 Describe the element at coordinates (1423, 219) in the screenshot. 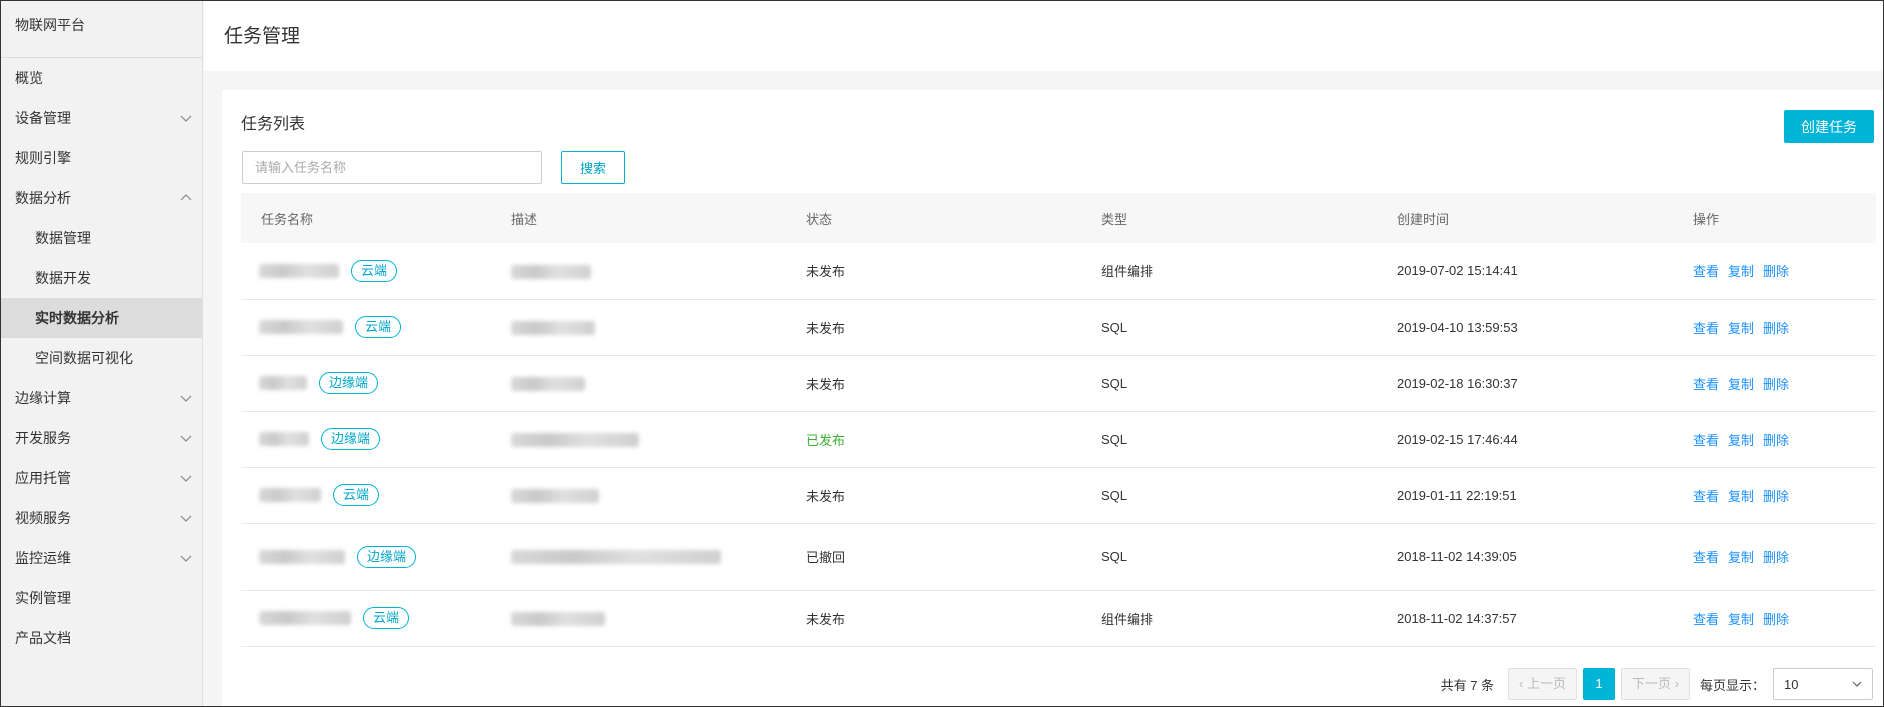

I see `column-header-created: 创建时间` at that location.